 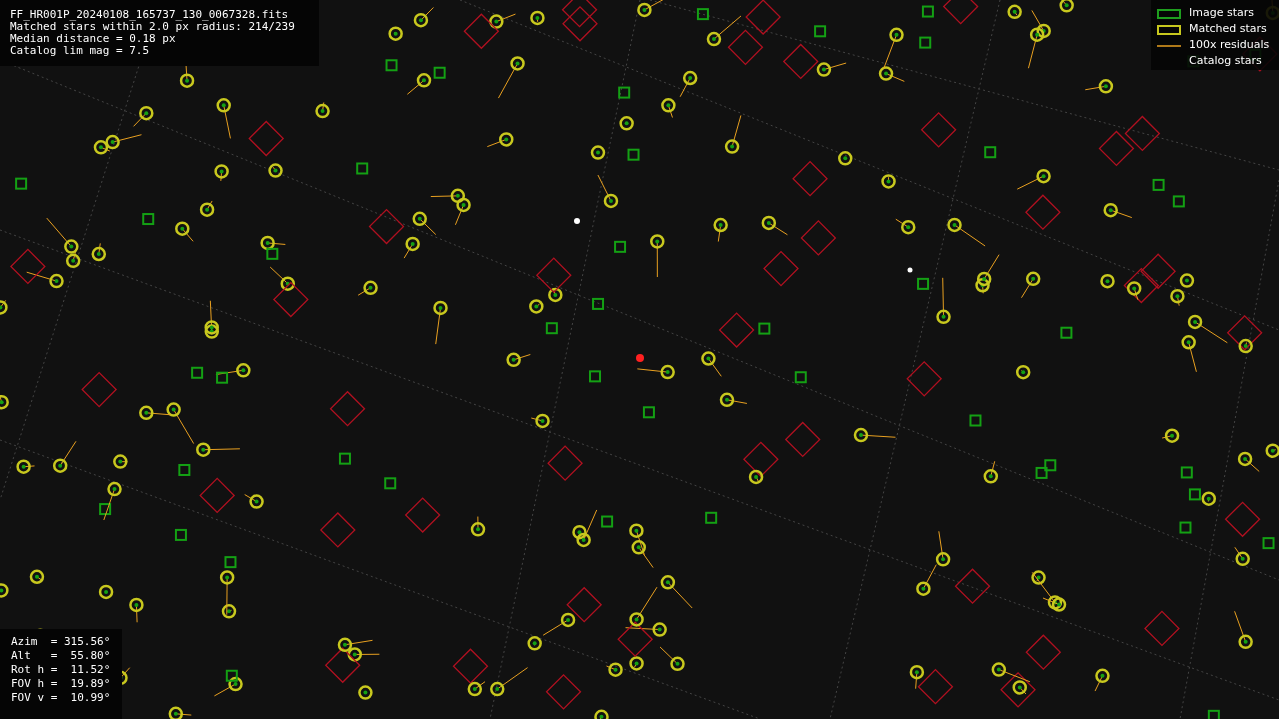 What do you see at coordinates (93, 39) in the screenshot?
I see `info-text: Median distance = 0.18 px` at bounding box center [93, 39].